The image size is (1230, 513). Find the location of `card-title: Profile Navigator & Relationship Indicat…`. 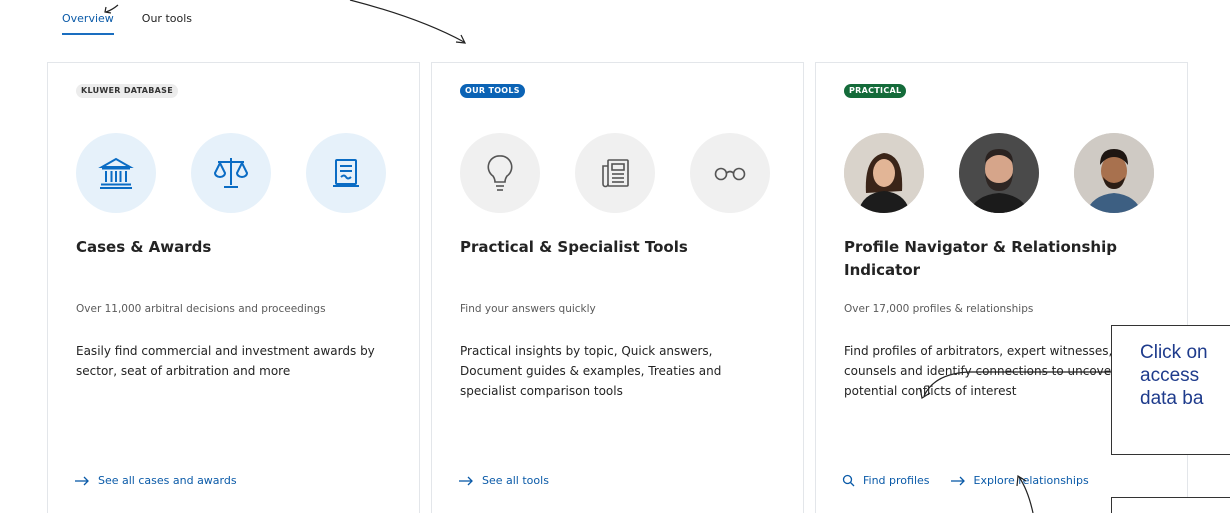

card-title: Profile Navigator & Relationship Indicat… is located at coordinates (980, 258).